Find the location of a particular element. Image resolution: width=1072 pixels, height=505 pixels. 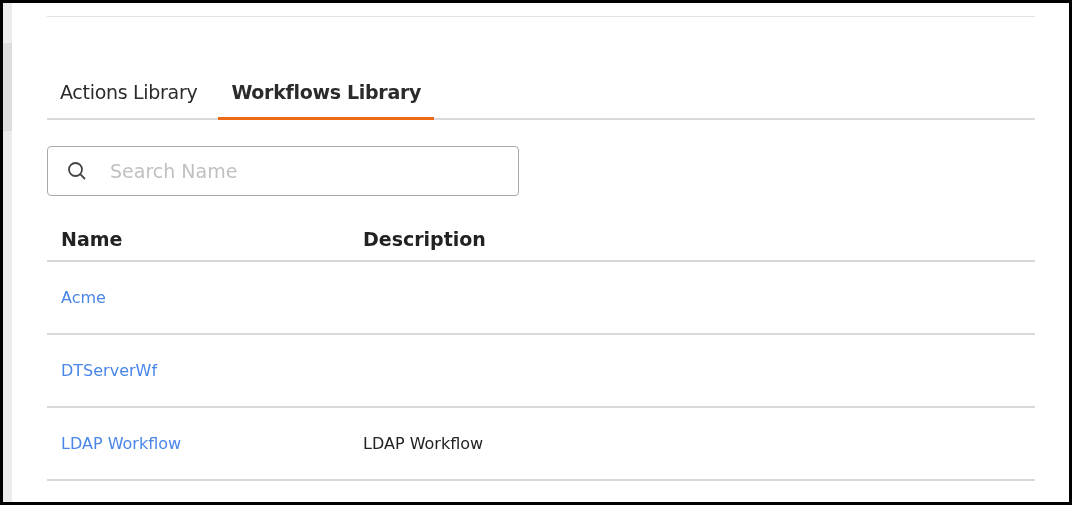

search-field: Search Name is located at coordinates (283, 171).